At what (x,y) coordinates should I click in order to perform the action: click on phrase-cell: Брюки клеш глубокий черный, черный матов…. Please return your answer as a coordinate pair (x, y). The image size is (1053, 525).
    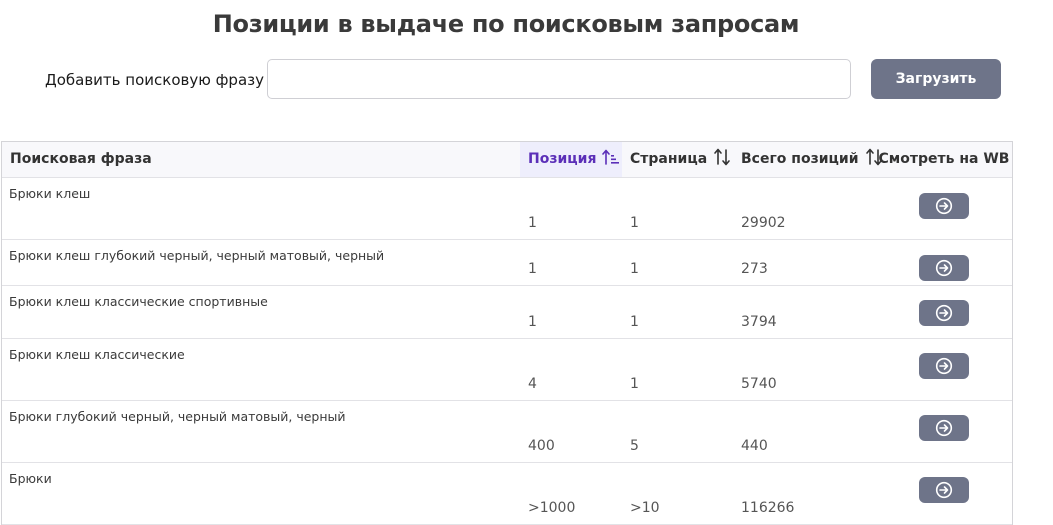
    Looking at the image, I should click on (197, 255).